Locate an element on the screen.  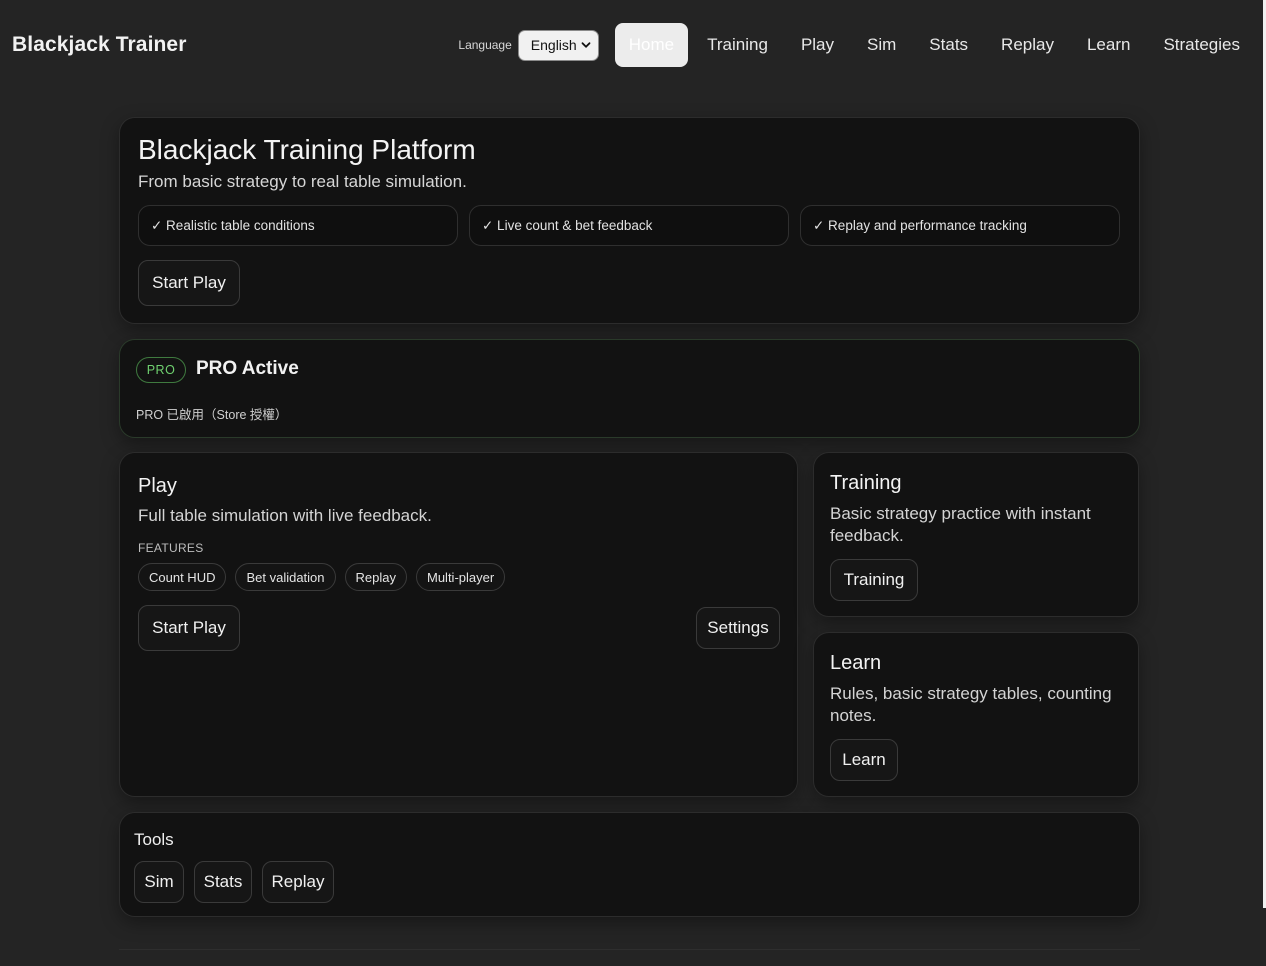
nav-strategies: Strategies is located at coordinates (1201, 45).